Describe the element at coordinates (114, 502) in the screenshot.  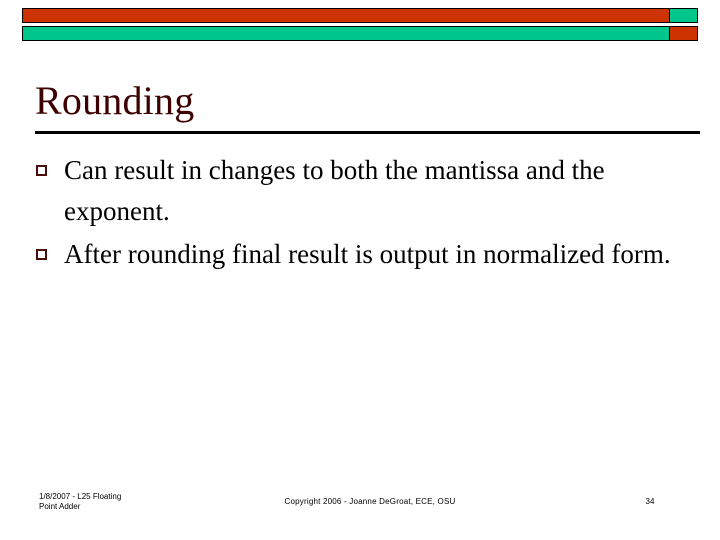
I see `footer-lecture-info: 1/8/2007 - L25 Floating Point Adder` at that location.